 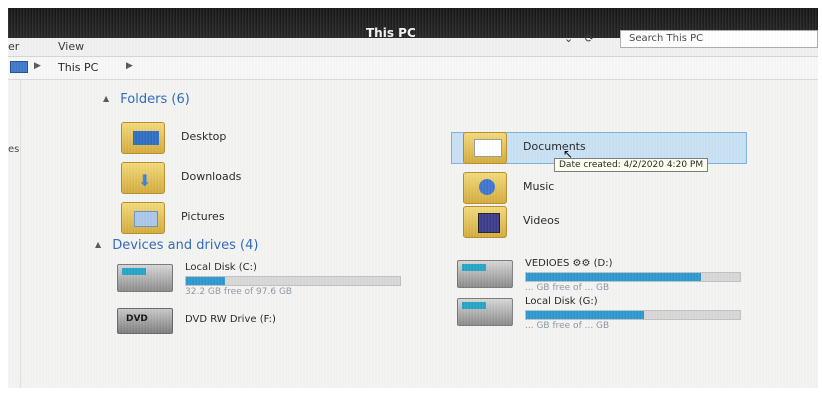 I want to click on mouse-cursor-icon: ↖, so click(x=568, y=154).